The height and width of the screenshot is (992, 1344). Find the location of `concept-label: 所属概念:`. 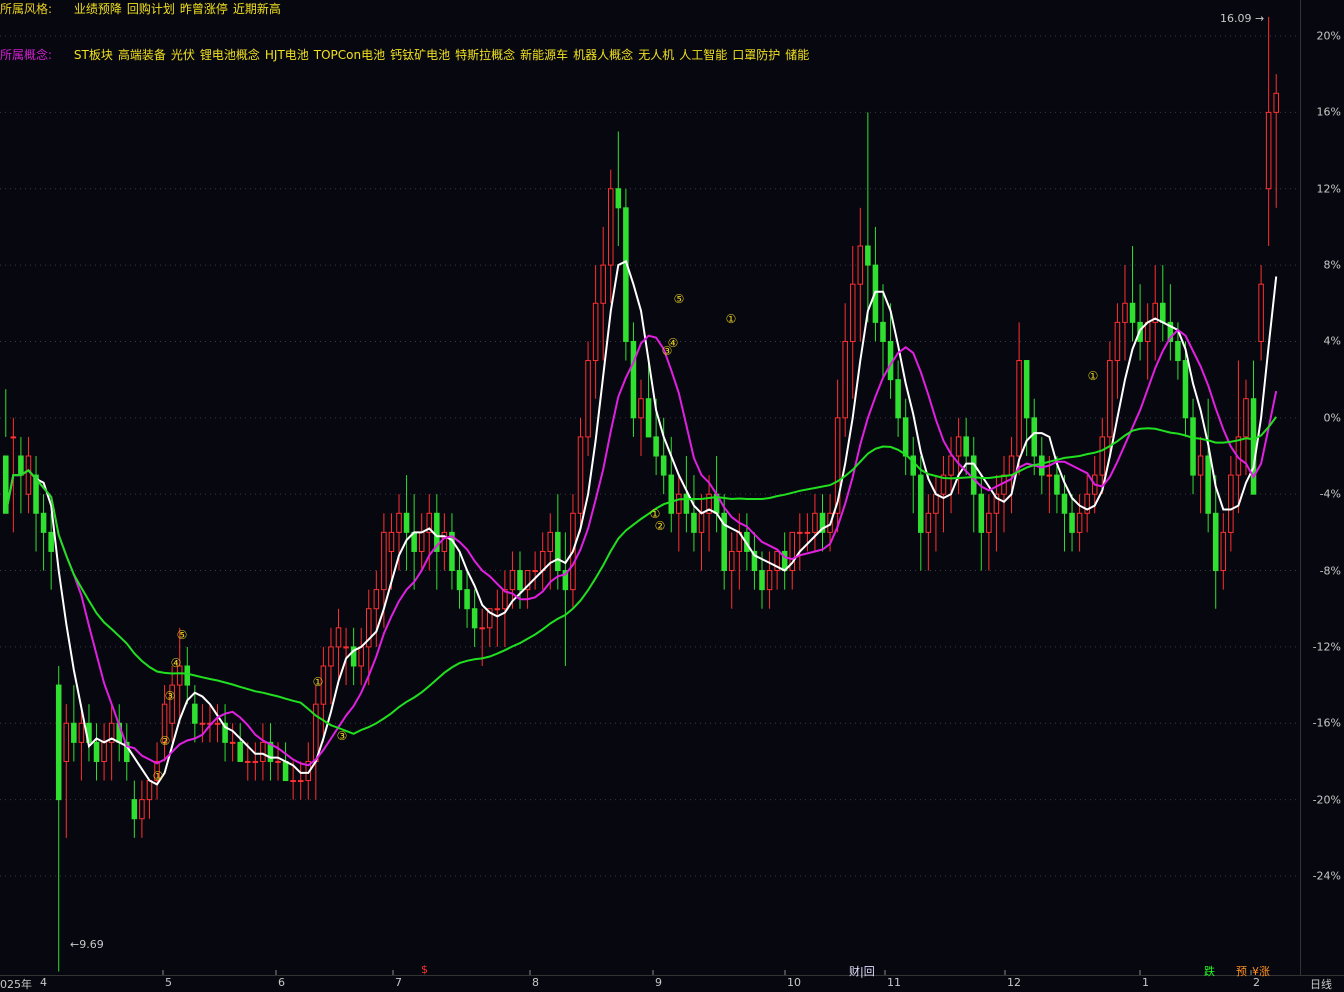

concept-label: 所属概念: is located at coordinates (26, 55).